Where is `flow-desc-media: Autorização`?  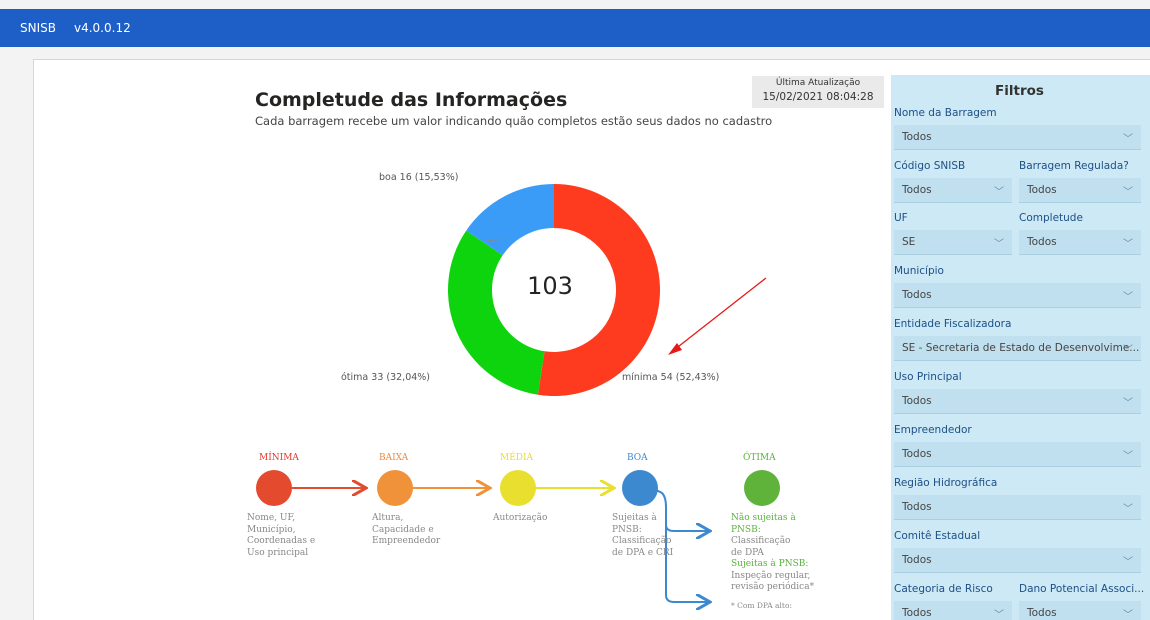
flow-desc-media: Autorização is located at coordinates (520, 518).